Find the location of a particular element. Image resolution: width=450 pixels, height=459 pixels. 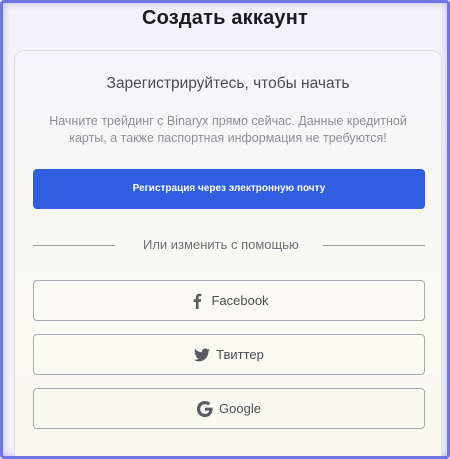

facebook-button-label: Facebook is located at coordinates (240, 300).